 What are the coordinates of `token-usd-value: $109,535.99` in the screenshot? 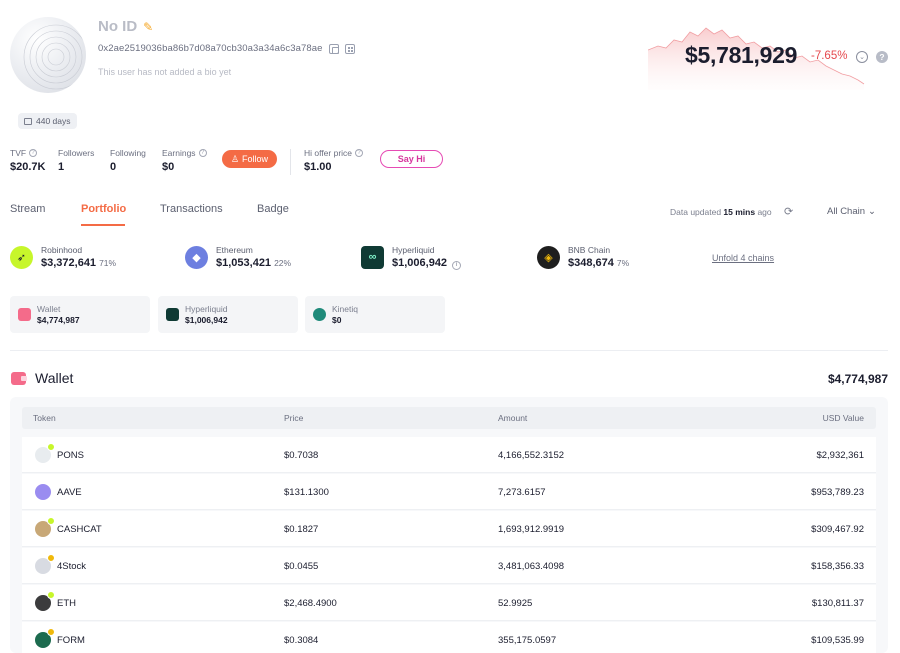 It's located at (837, 640).